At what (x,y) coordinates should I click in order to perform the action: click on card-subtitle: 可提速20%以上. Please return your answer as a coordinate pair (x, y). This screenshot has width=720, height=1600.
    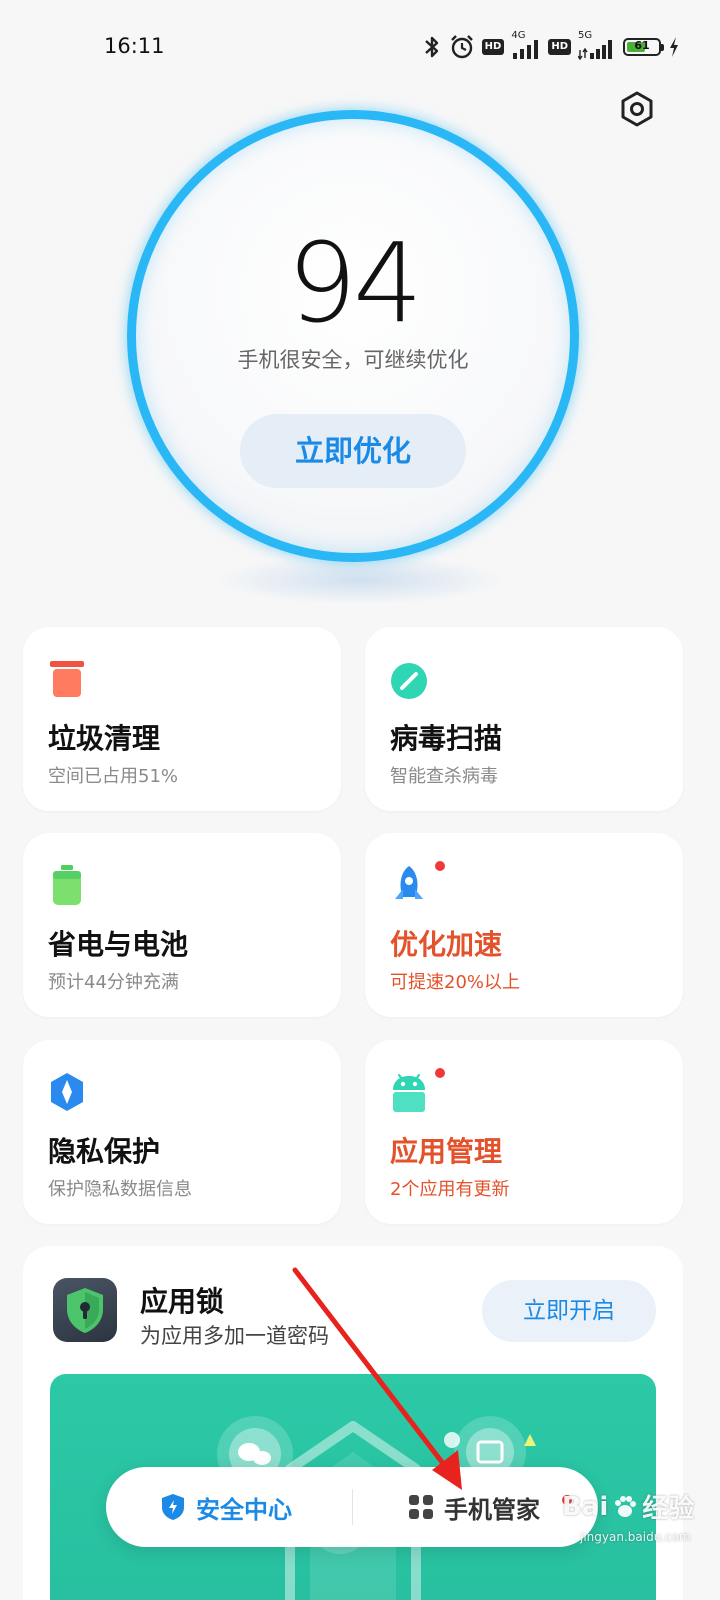
    Looking at the image, I should click on (455, 982).